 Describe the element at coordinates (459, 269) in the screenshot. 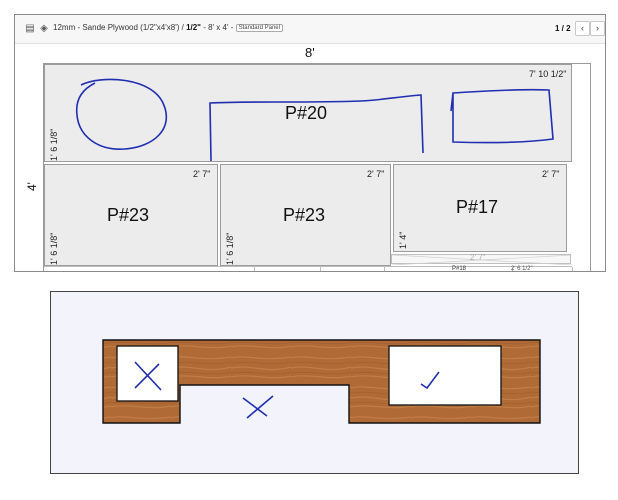

I see `strip-part-label: P#18` at that location.